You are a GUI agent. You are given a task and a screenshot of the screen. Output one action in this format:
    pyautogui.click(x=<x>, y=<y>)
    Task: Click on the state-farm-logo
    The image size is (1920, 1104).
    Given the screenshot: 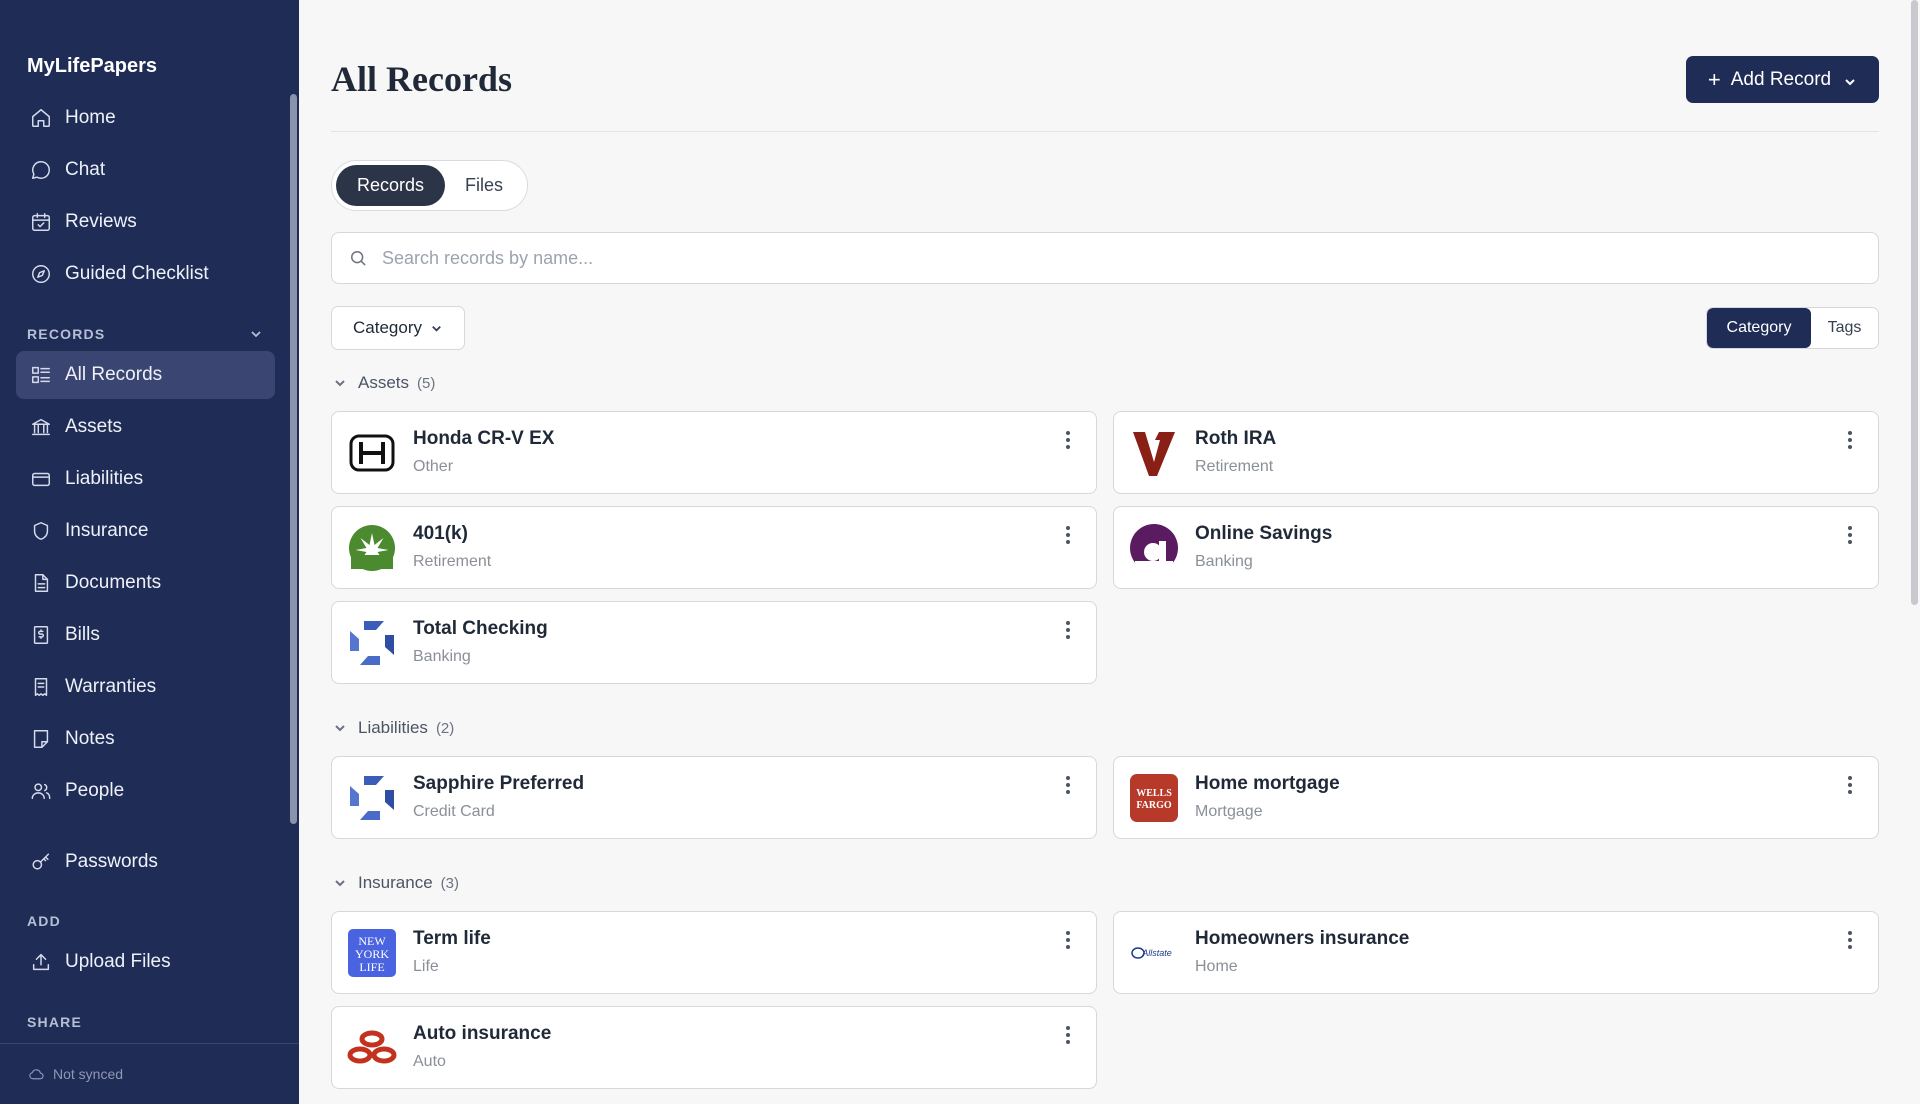 What is the action you would take?
    pyautogui.click(x=372, y=1048)
    